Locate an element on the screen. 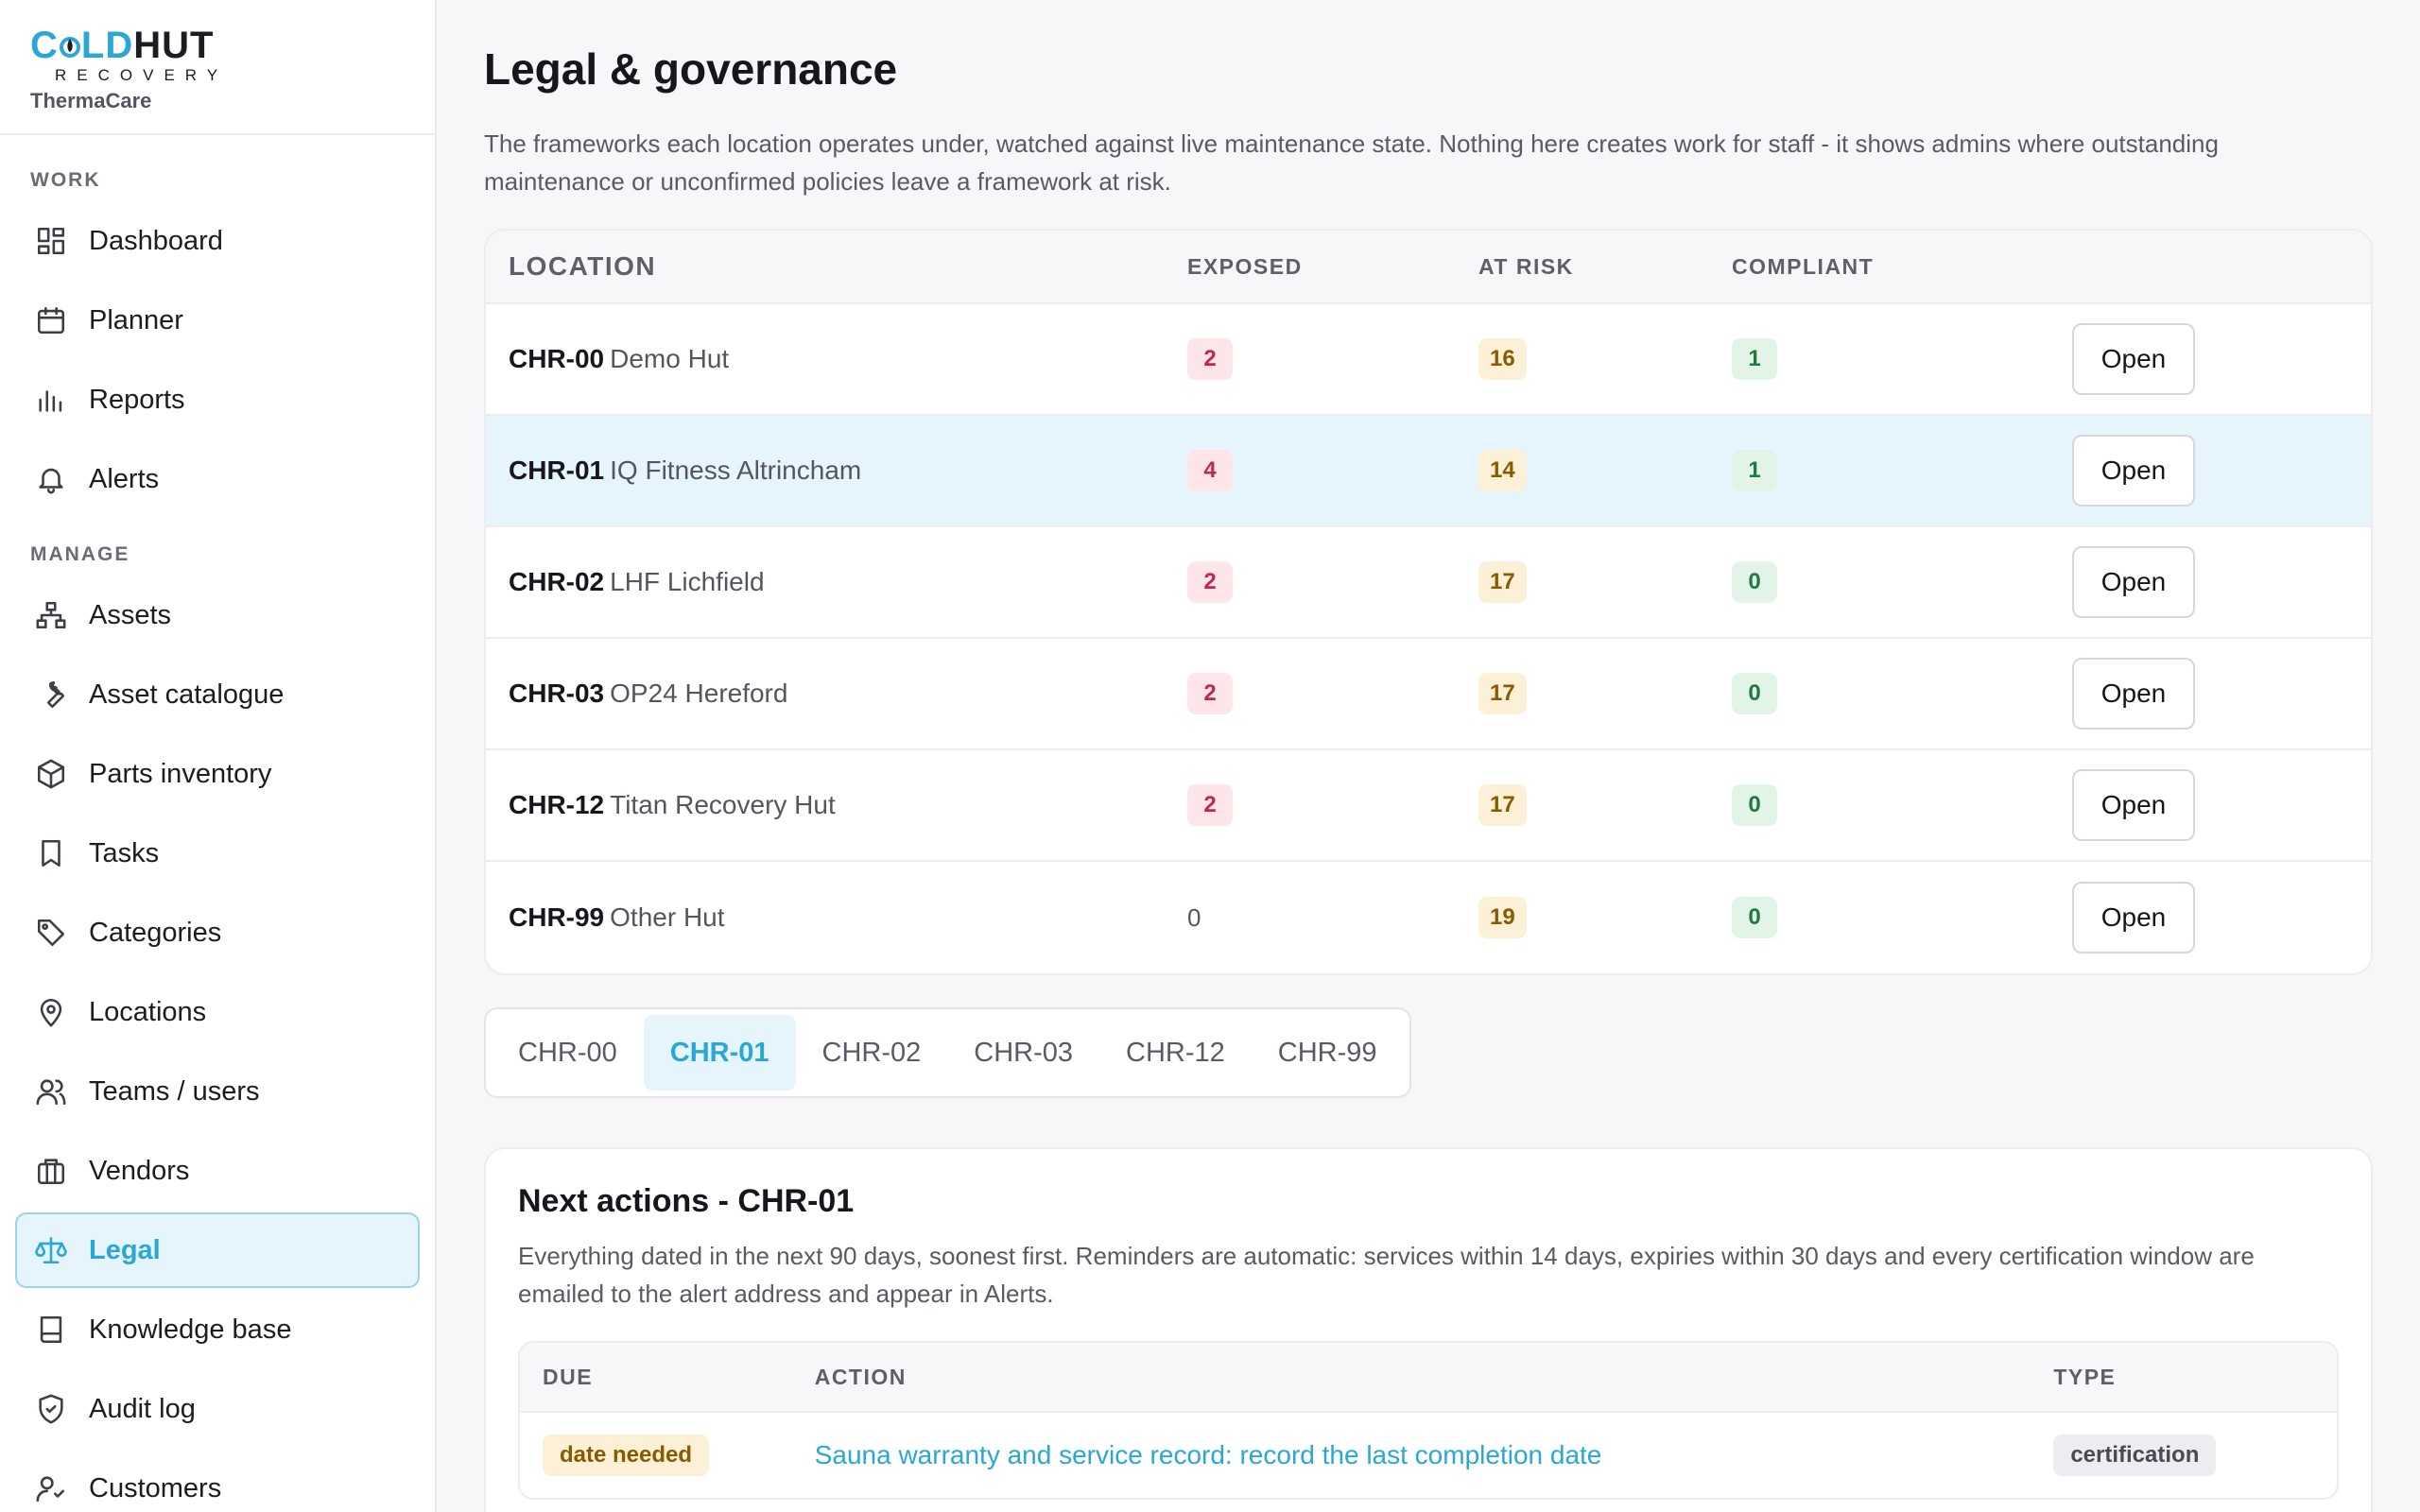 The image size is (2420, 1512). nav-section-work: WORK is located at coordinates (65, 180).